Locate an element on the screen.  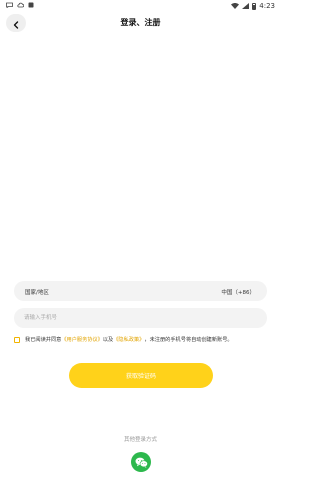
agreement-suffix: ，未注册的手机号将自动创建新账号。 is located at coordinates (188, 340).